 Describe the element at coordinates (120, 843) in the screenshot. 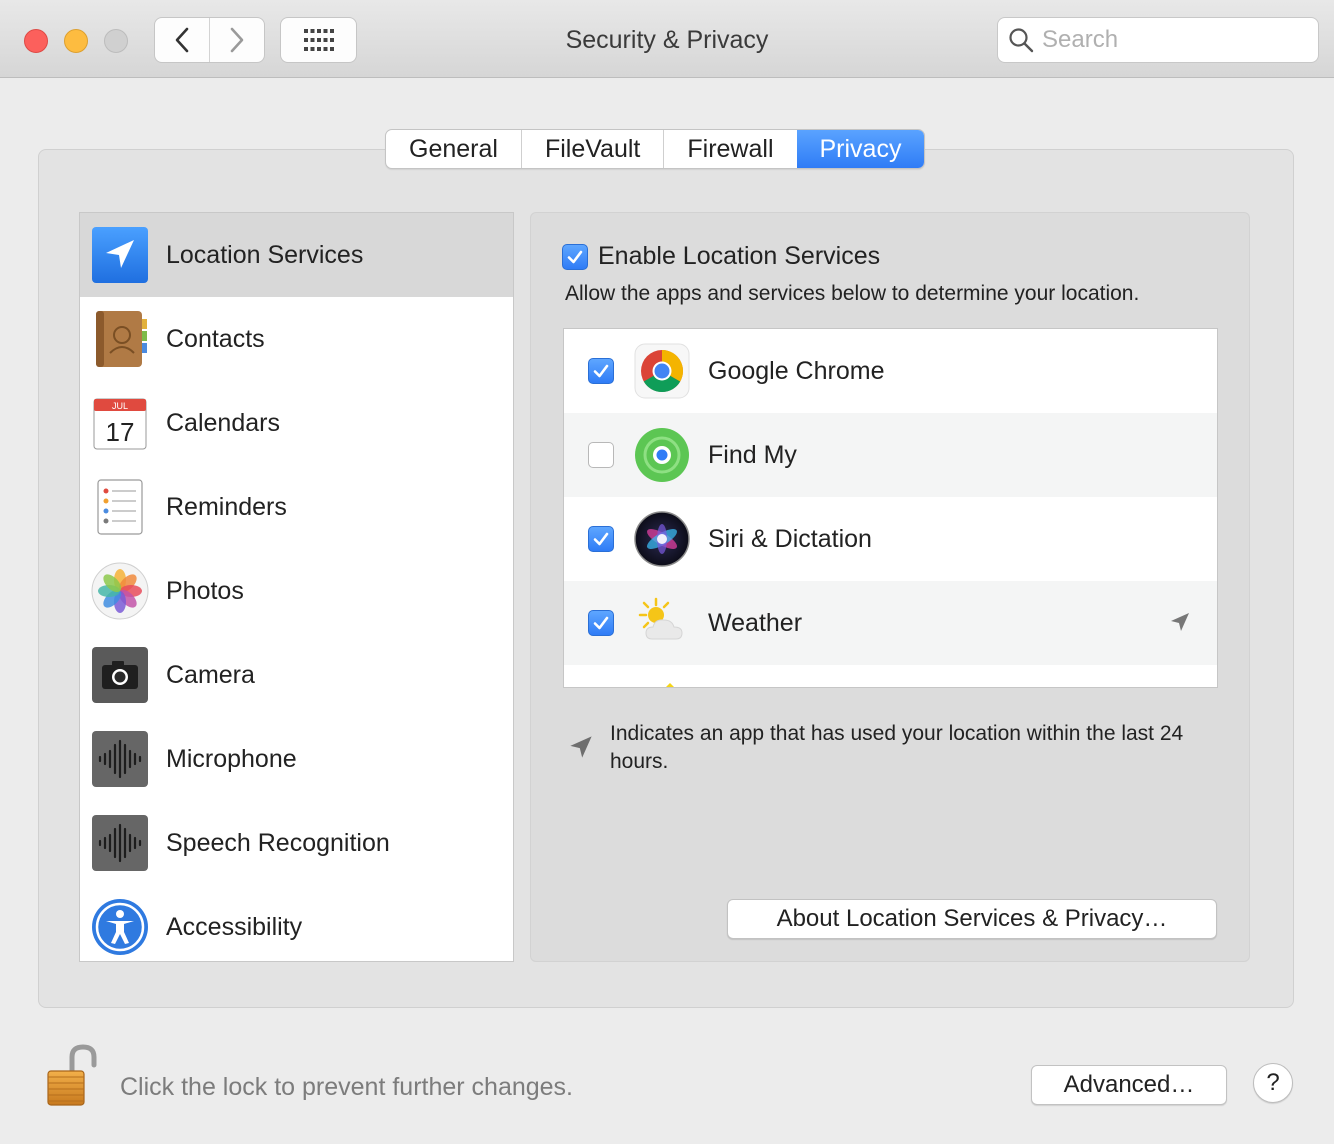

I see `speech-waveform-icon` at that location.